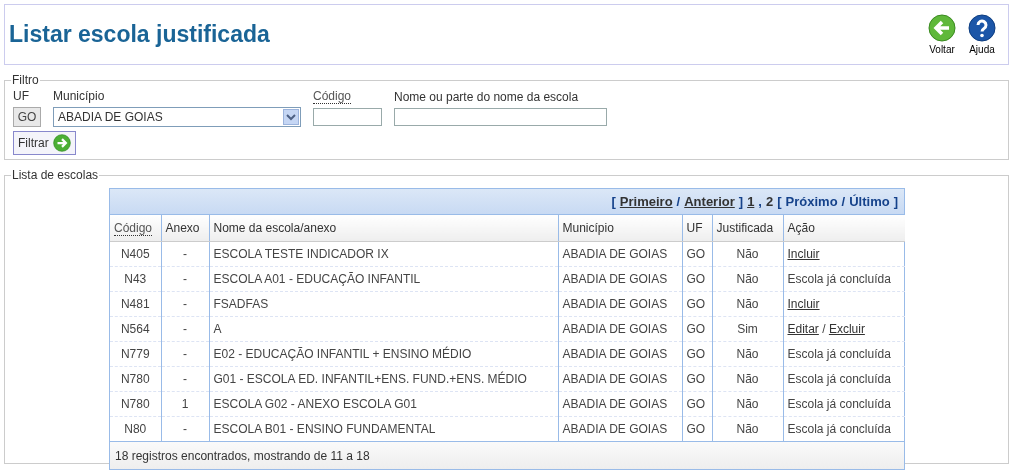  What do you see at coordinates (25, 80) in the screenshot?
I see `filter-legend: Filtro` at bounding box center [25, 80].